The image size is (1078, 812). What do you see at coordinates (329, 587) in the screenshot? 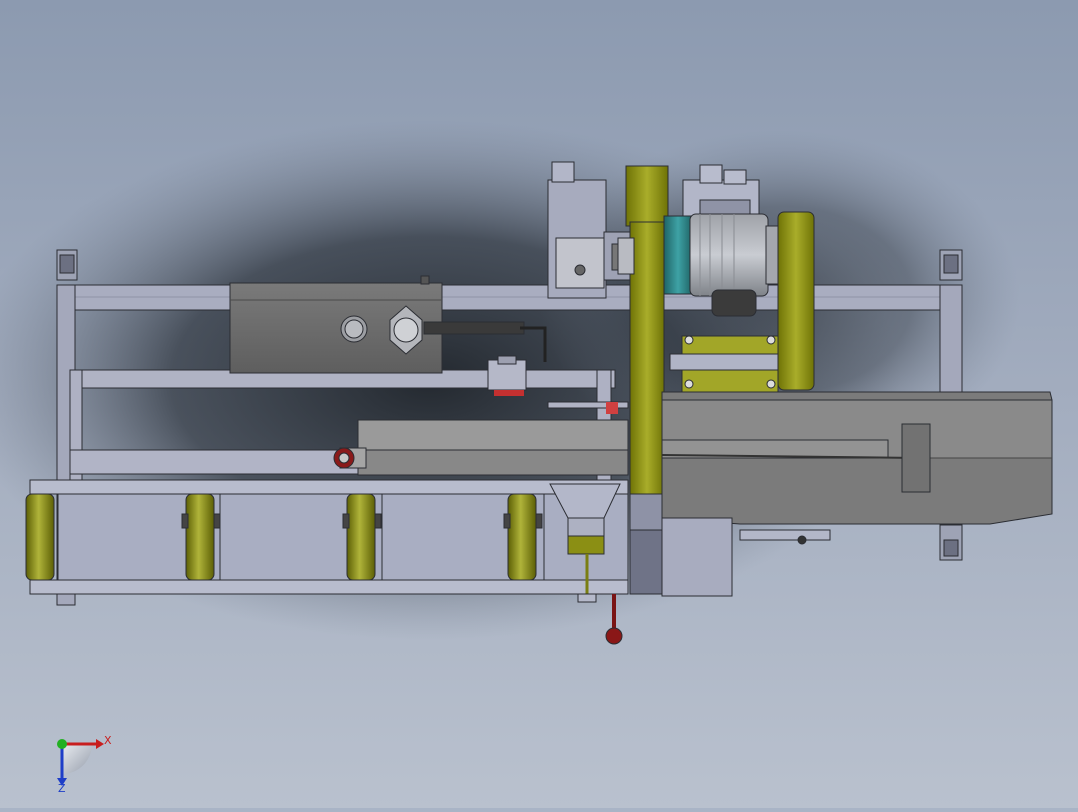
I see `conveyor-bottom-rail` at bounding box center [329, 587].